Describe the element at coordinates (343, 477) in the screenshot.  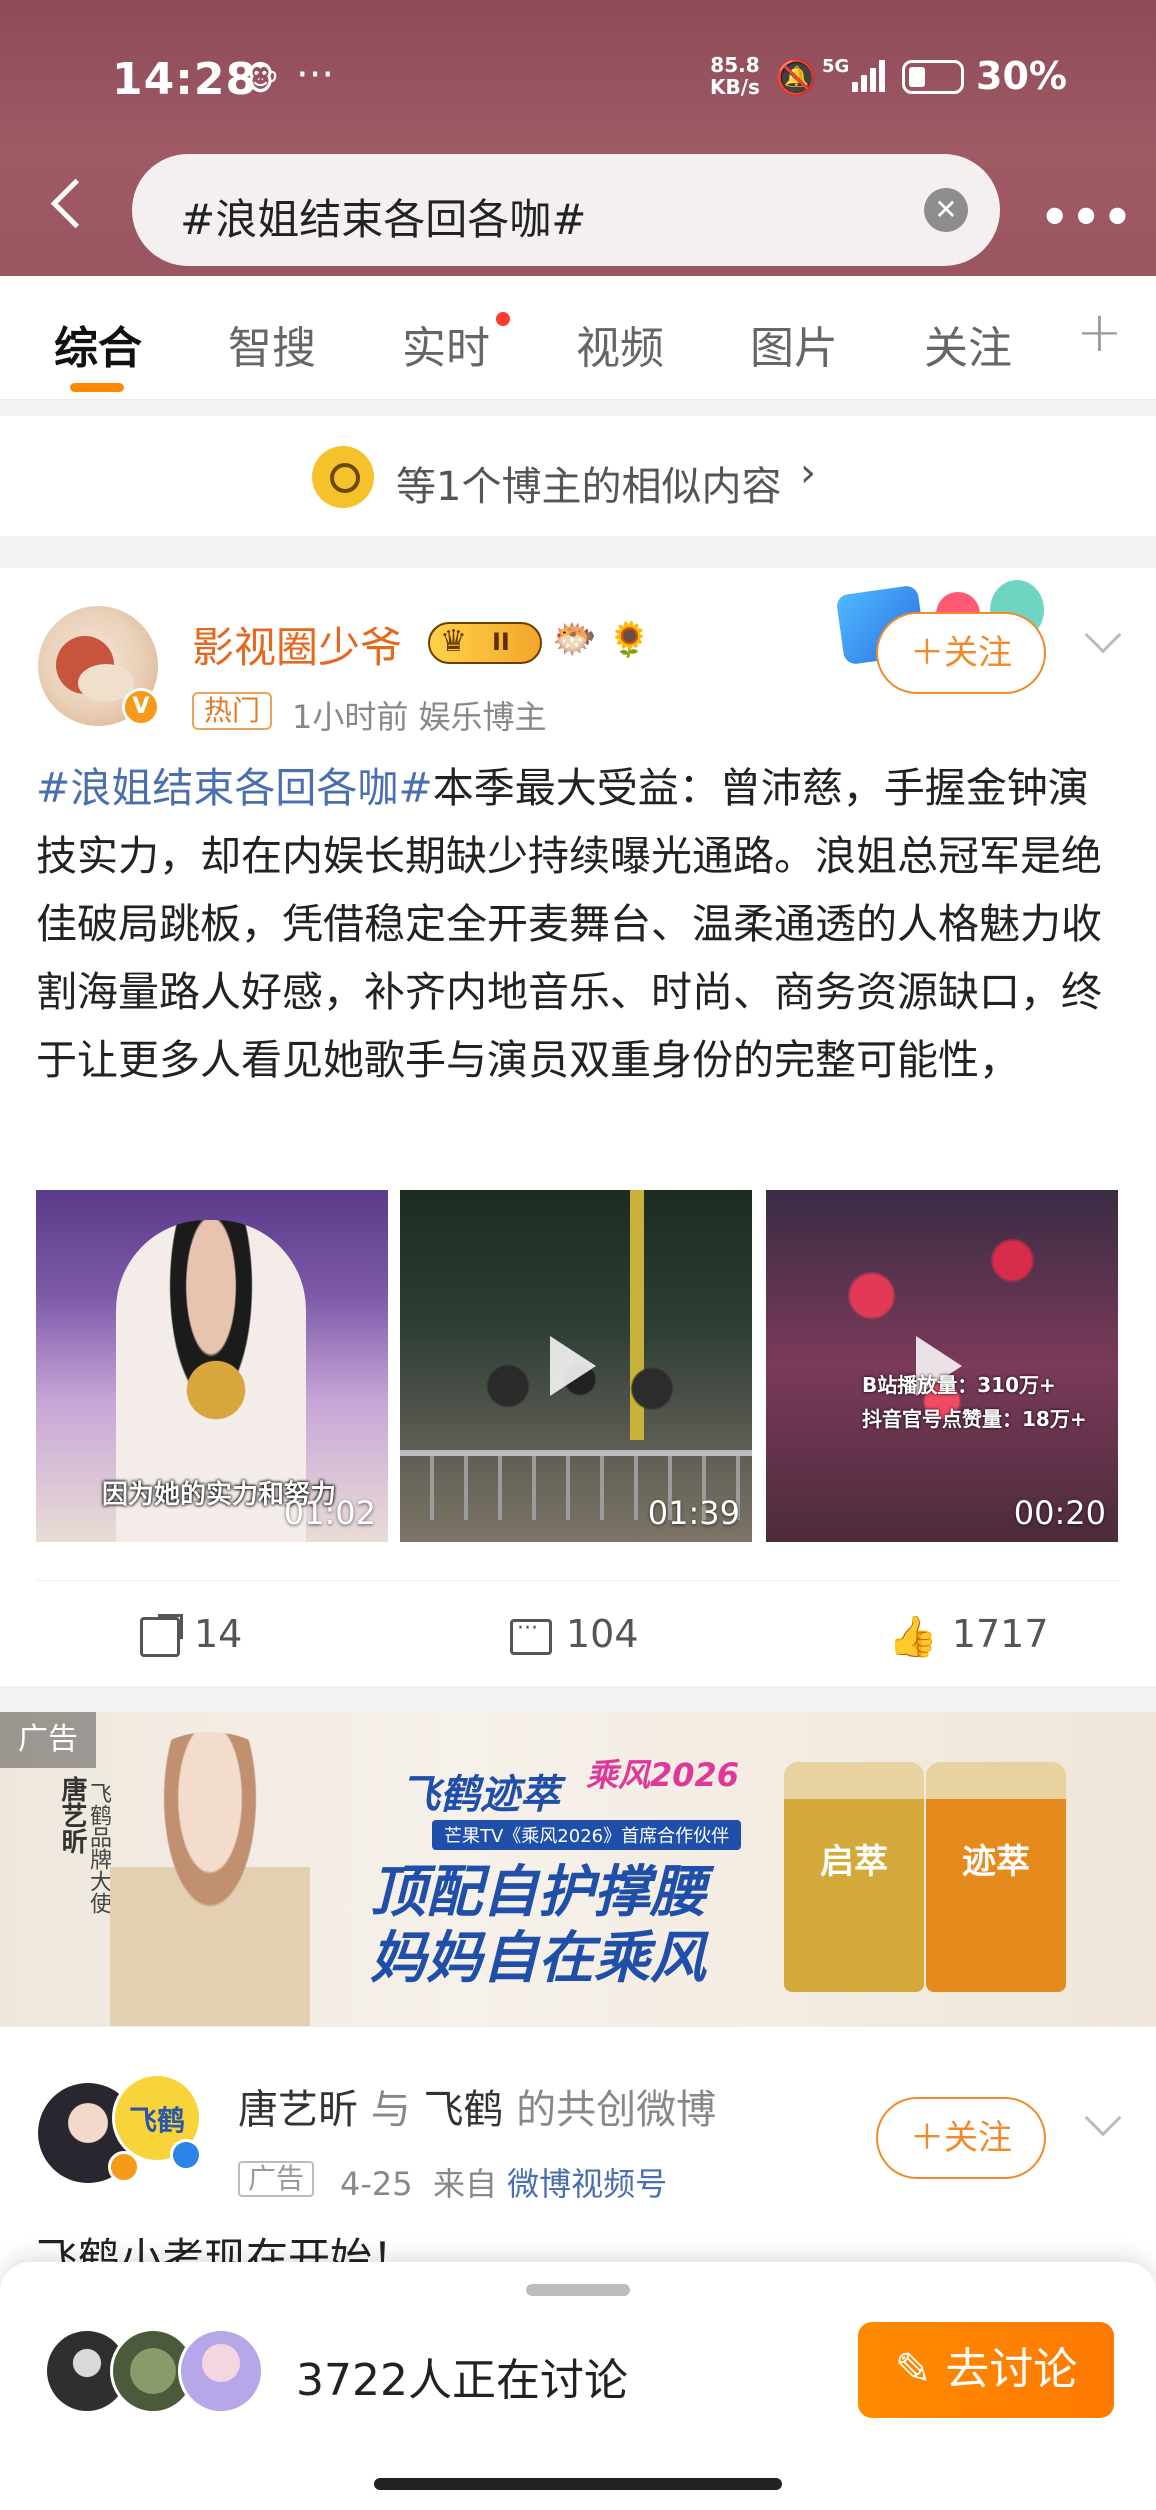
I see `similar-content-icon` at that location.